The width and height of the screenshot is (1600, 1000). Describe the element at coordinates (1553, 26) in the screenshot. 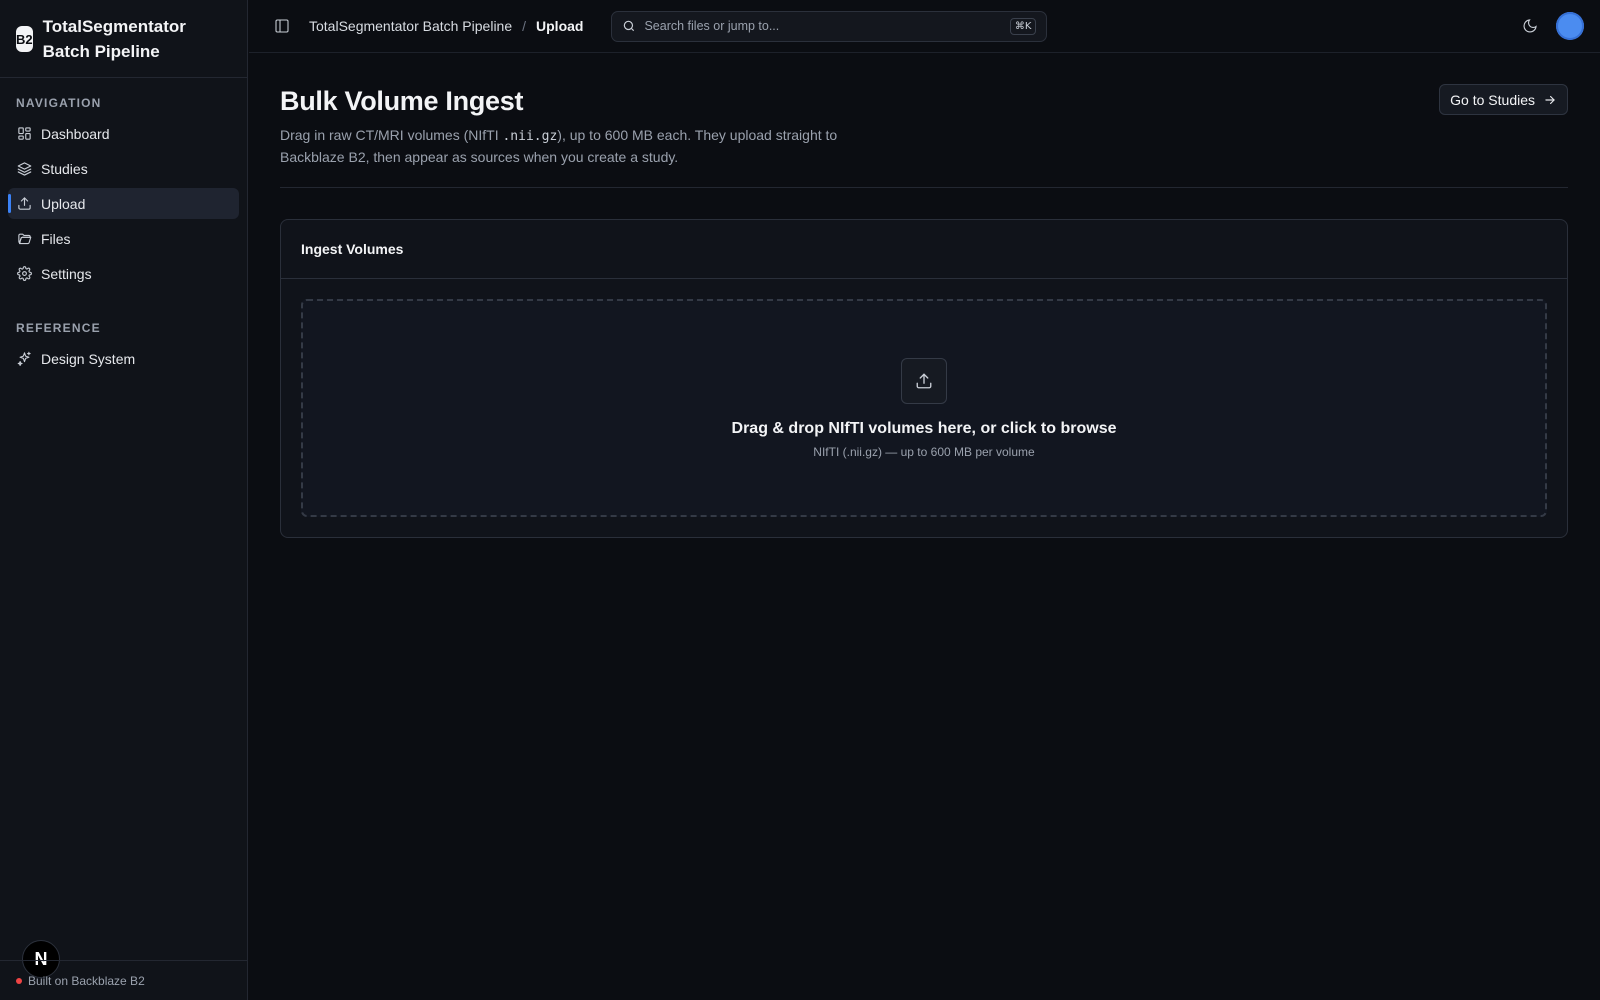

I see `topbar-actions` at that location.